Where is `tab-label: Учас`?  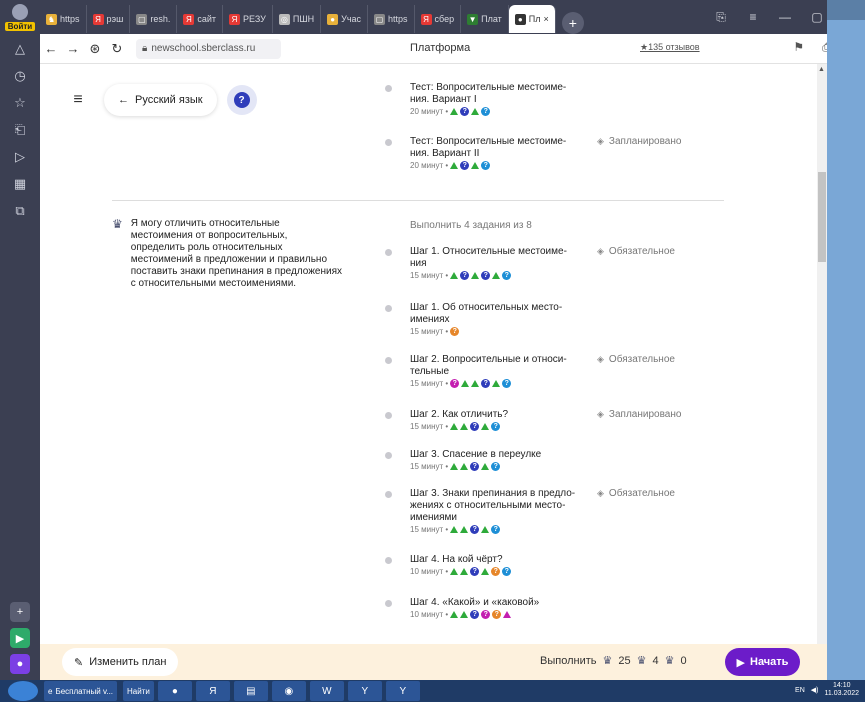
tab-label: Учас is located at coordinates (351, 19).